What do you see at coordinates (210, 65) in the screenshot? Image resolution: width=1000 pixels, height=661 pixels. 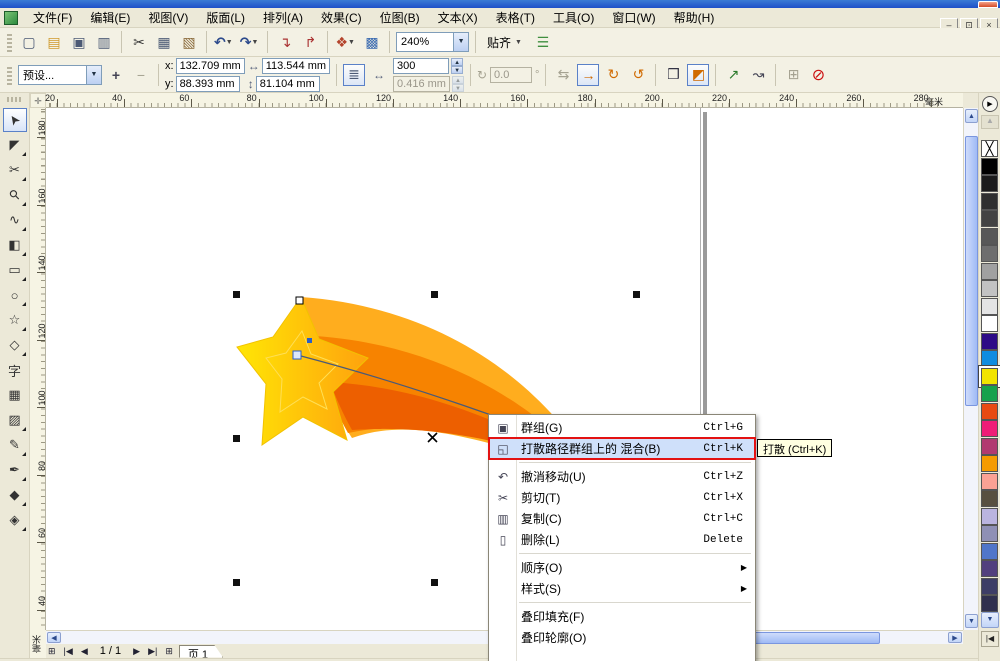 I see `x-position-field: 132.709 mm` at bounding box center [210, 65].